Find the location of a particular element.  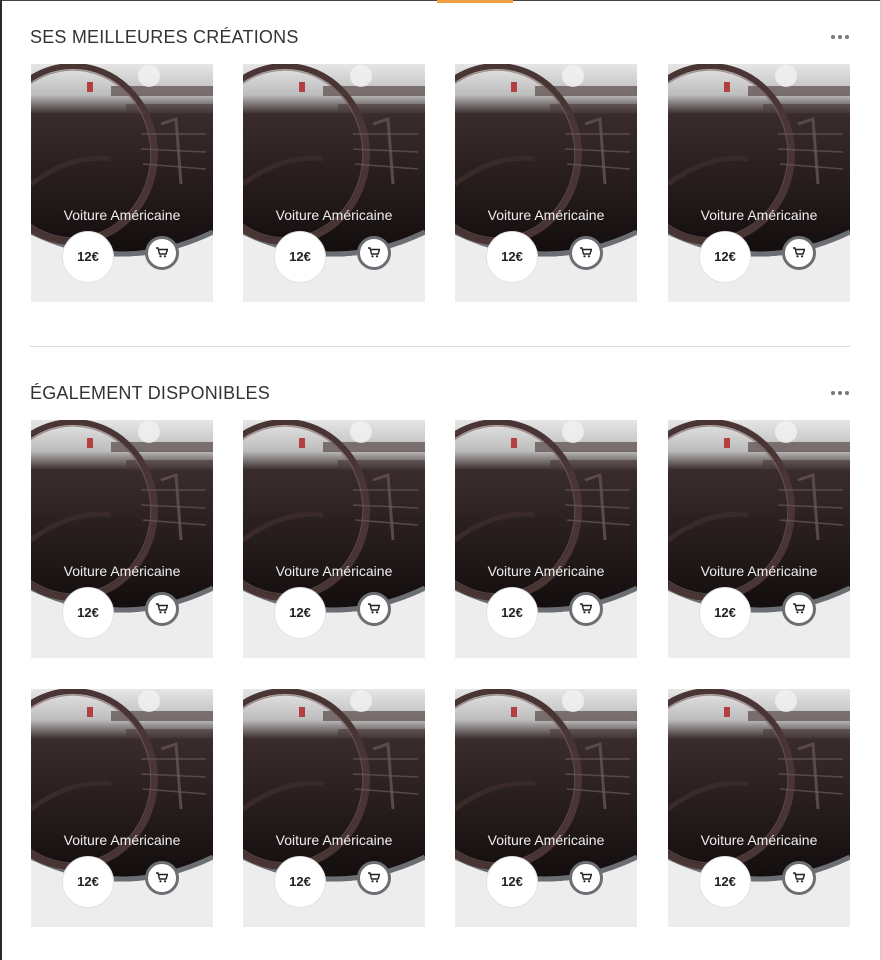

section-divider is located at coordinates (440, 346).